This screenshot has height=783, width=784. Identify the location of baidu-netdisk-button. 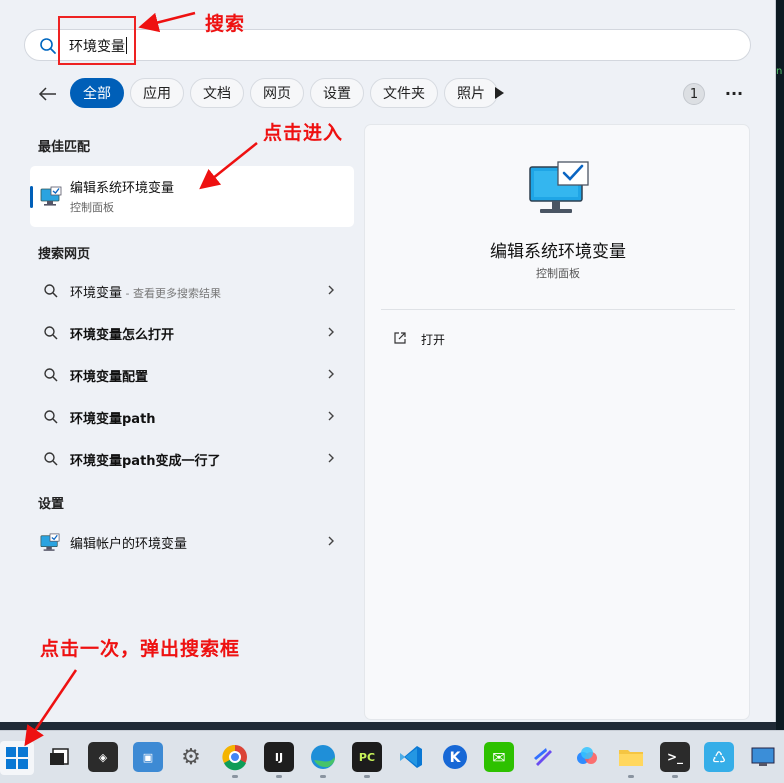
(587, 757).